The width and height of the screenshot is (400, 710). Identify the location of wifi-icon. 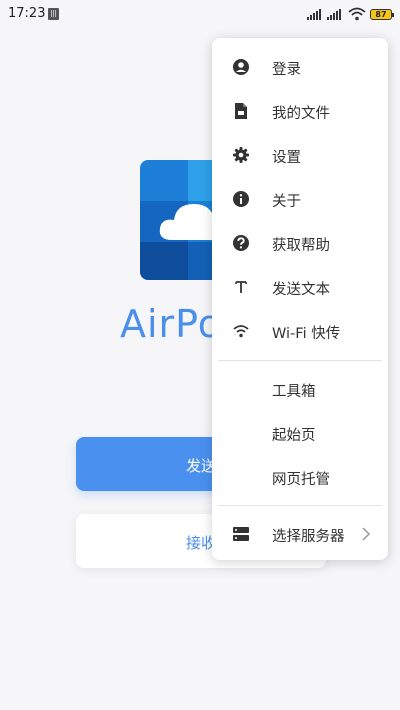
(241, 331).